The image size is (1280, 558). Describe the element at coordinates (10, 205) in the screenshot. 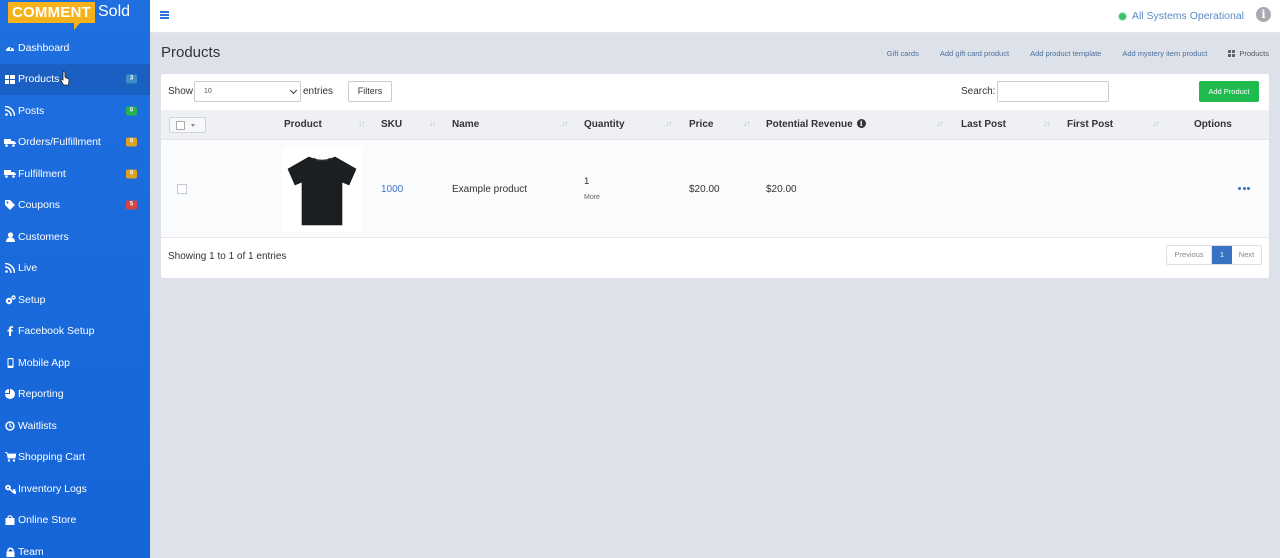

I see `tag-icon` at that location.